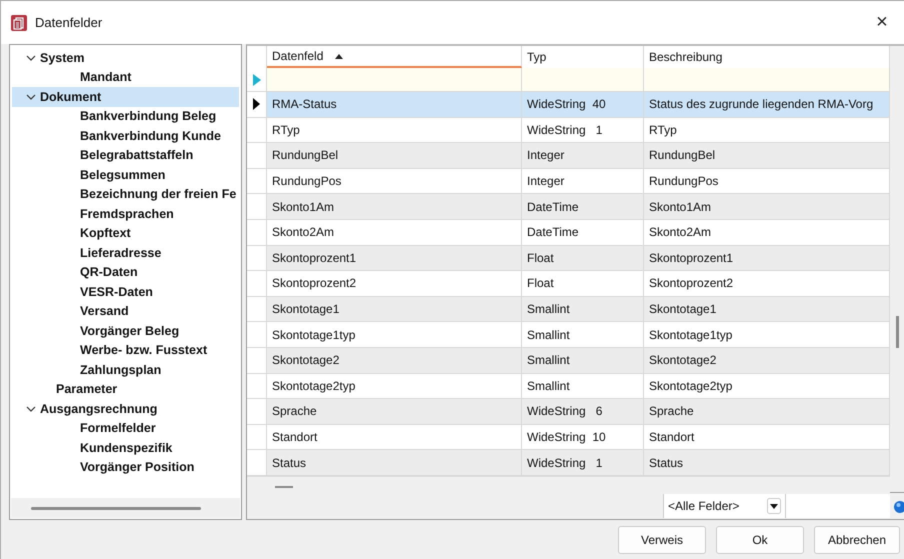  What do you see at coordinates (125, 428) in the screenshot?
I see `tree-item: Formelfelder` at bounding box center [125, 428].